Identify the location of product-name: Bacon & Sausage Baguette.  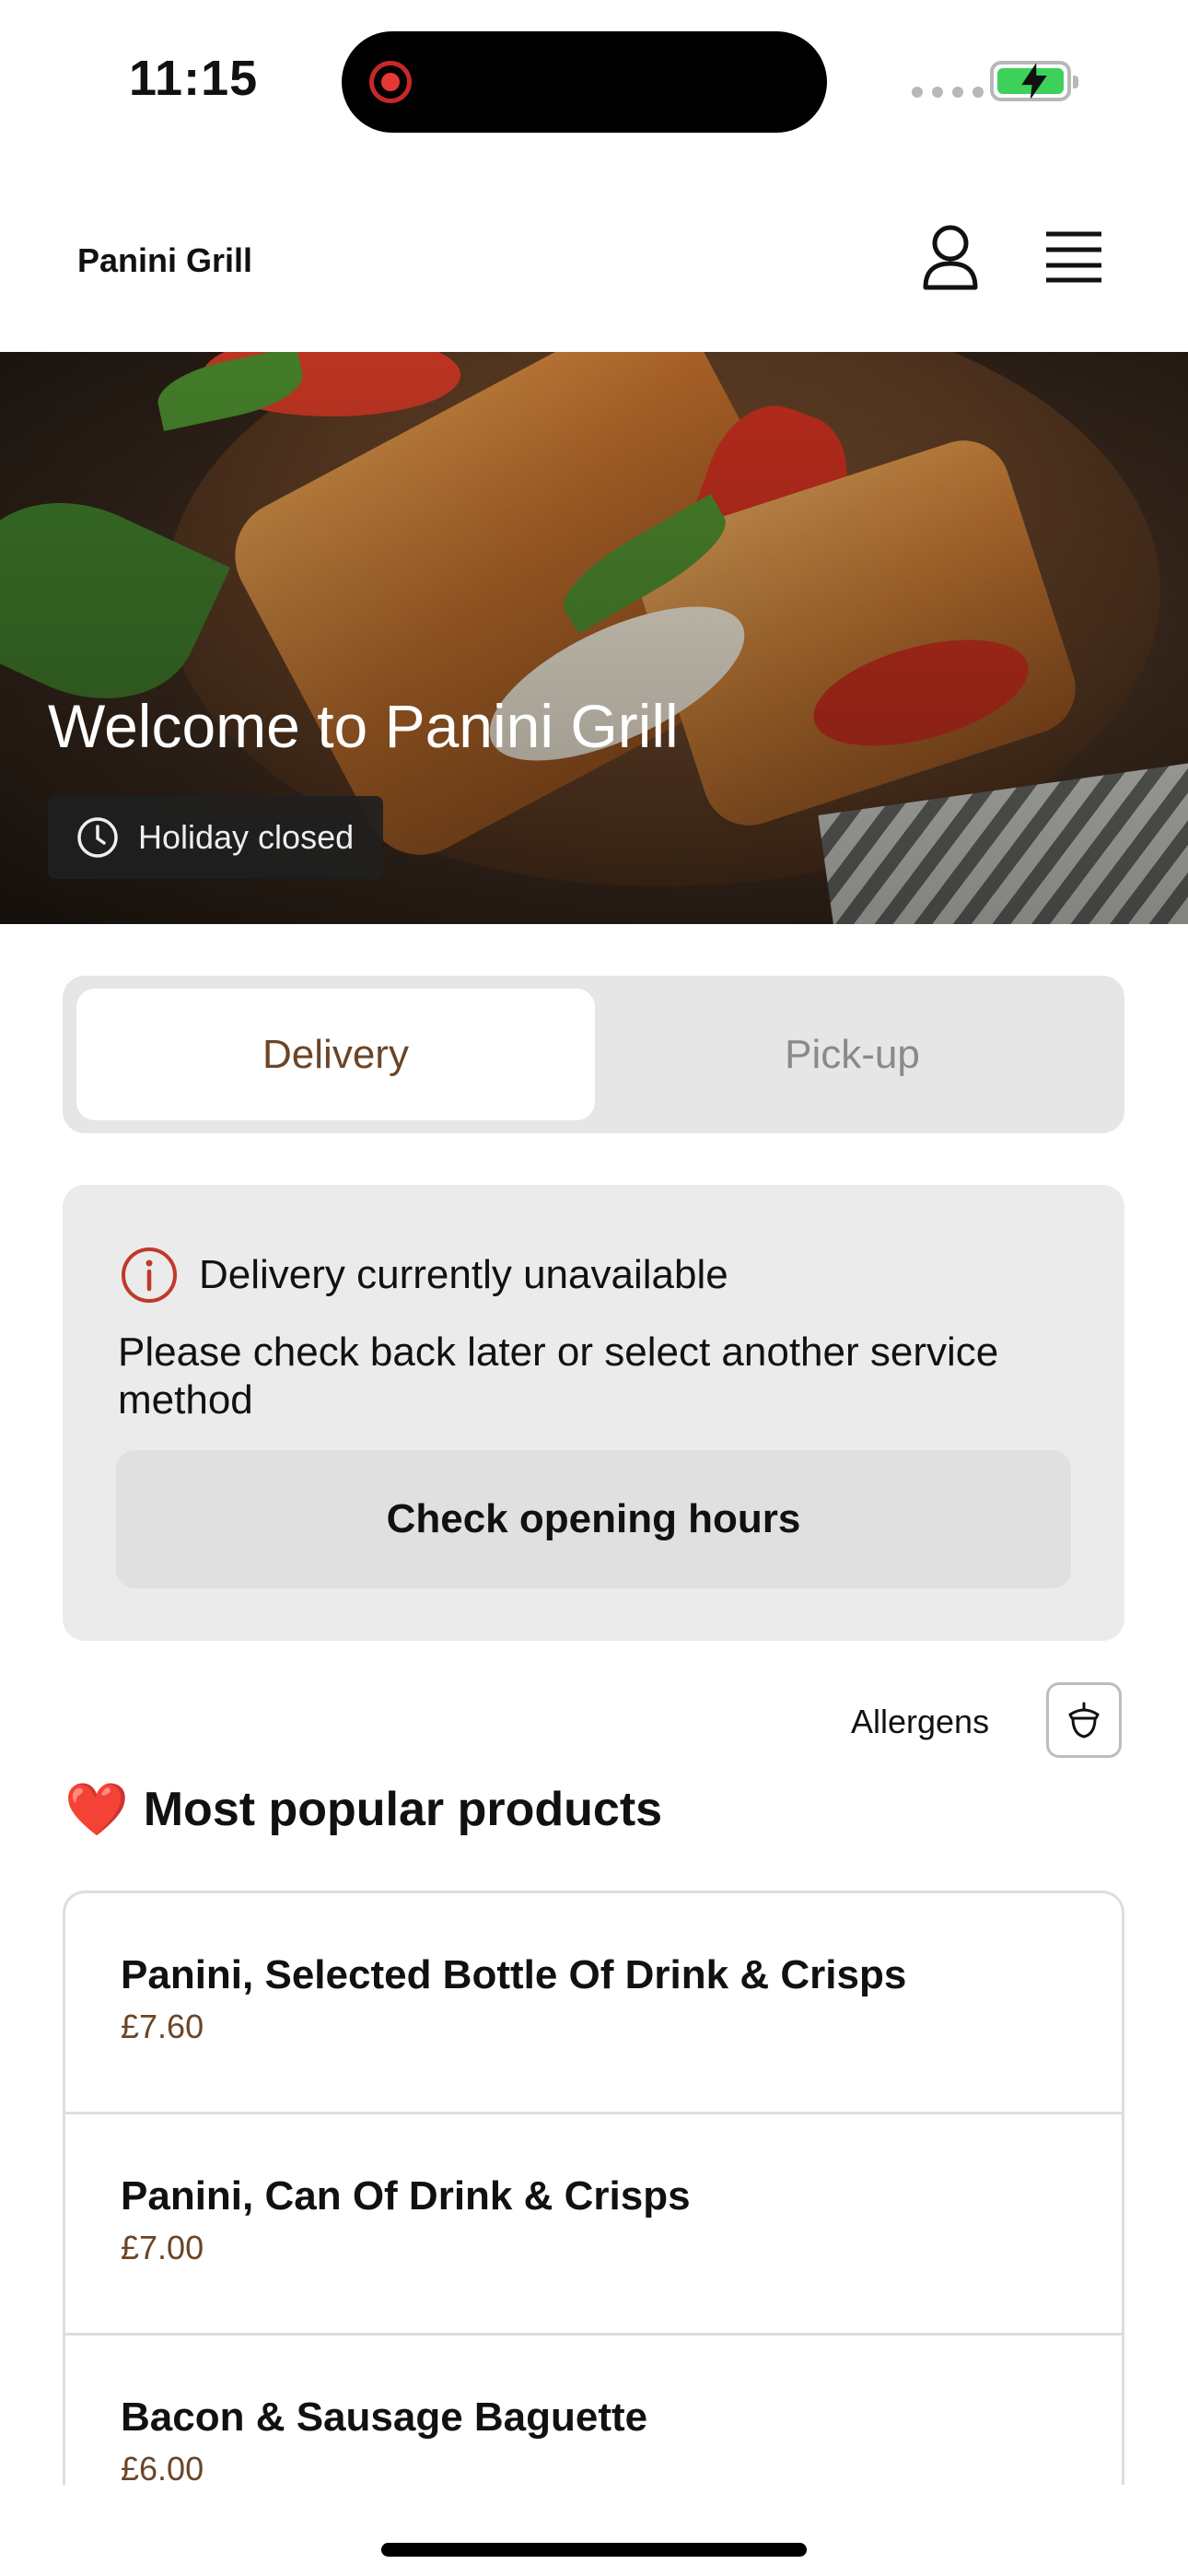
(384, 2417).